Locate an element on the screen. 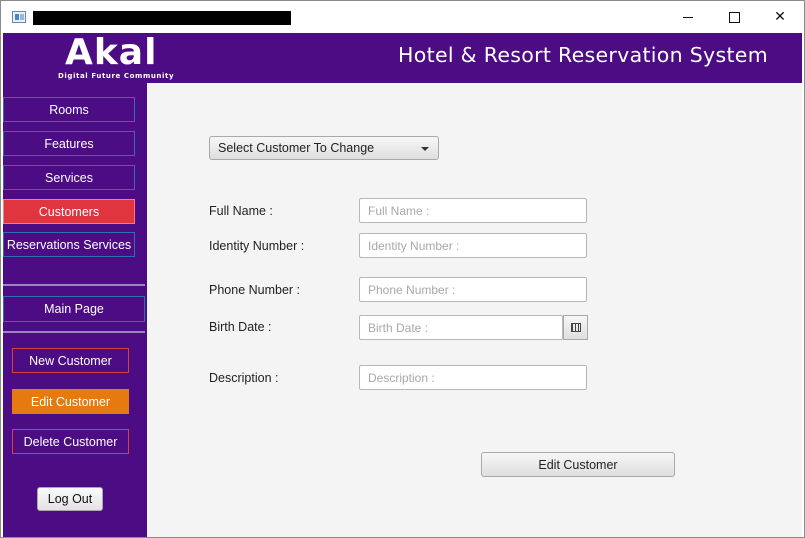 This screenshot has height=538, width=805. minimize-button is located at coordinates (688, 17).